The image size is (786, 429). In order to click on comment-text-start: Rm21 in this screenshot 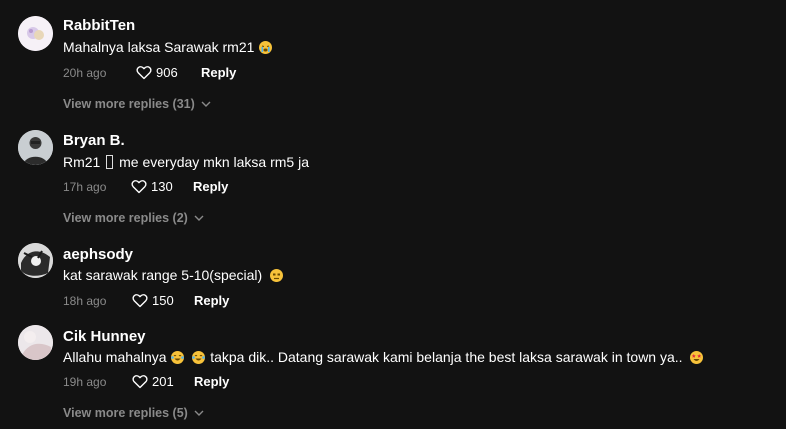, I will do `click(82, 162)`.